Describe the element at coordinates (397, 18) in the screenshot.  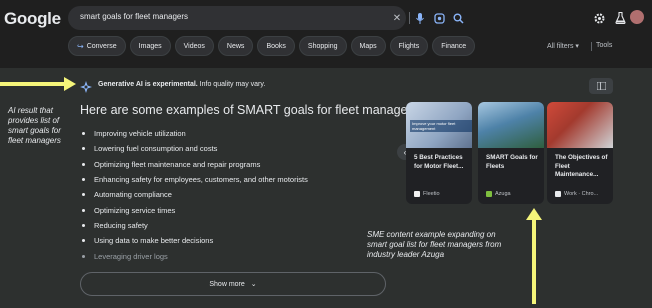
I see `clear-icon: ✕` at that location.